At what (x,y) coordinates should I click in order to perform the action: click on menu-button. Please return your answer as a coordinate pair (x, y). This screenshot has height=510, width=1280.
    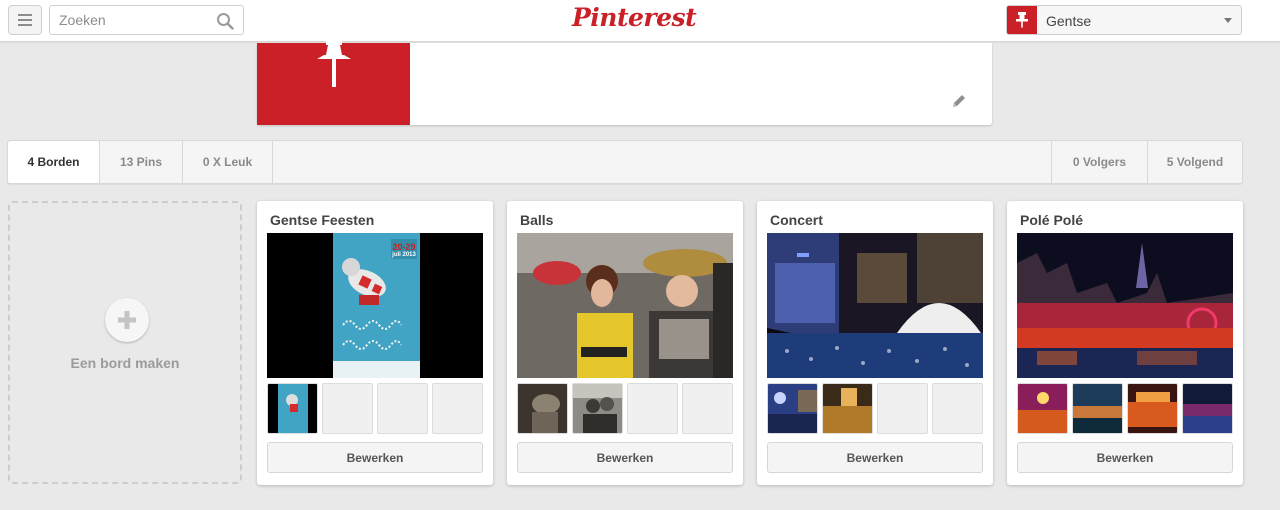
    Looking at the image, I should click on (25, 20).